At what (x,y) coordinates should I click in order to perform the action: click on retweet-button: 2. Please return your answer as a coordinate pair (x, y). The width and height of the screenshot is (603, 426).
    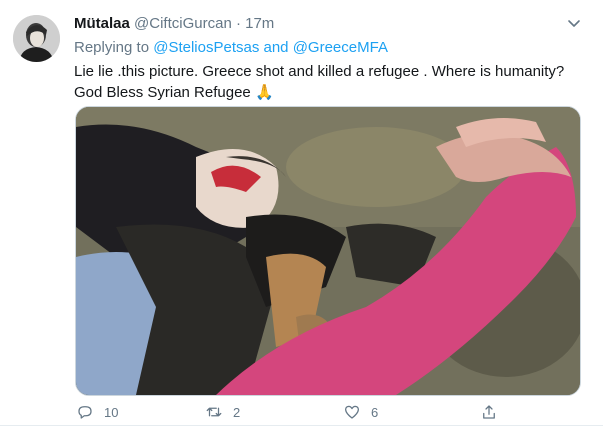
    Looking at the image, I should click on (222, 412).